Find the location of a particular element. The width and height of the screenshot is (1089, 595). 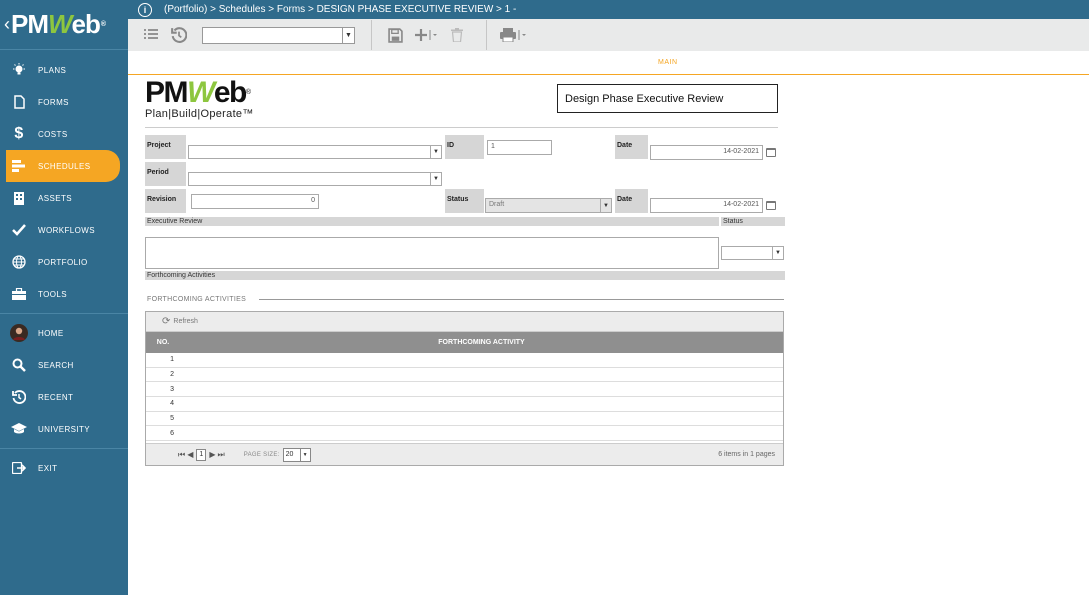

first-page-icon: ⏮ is located at coordinates (181, 455).